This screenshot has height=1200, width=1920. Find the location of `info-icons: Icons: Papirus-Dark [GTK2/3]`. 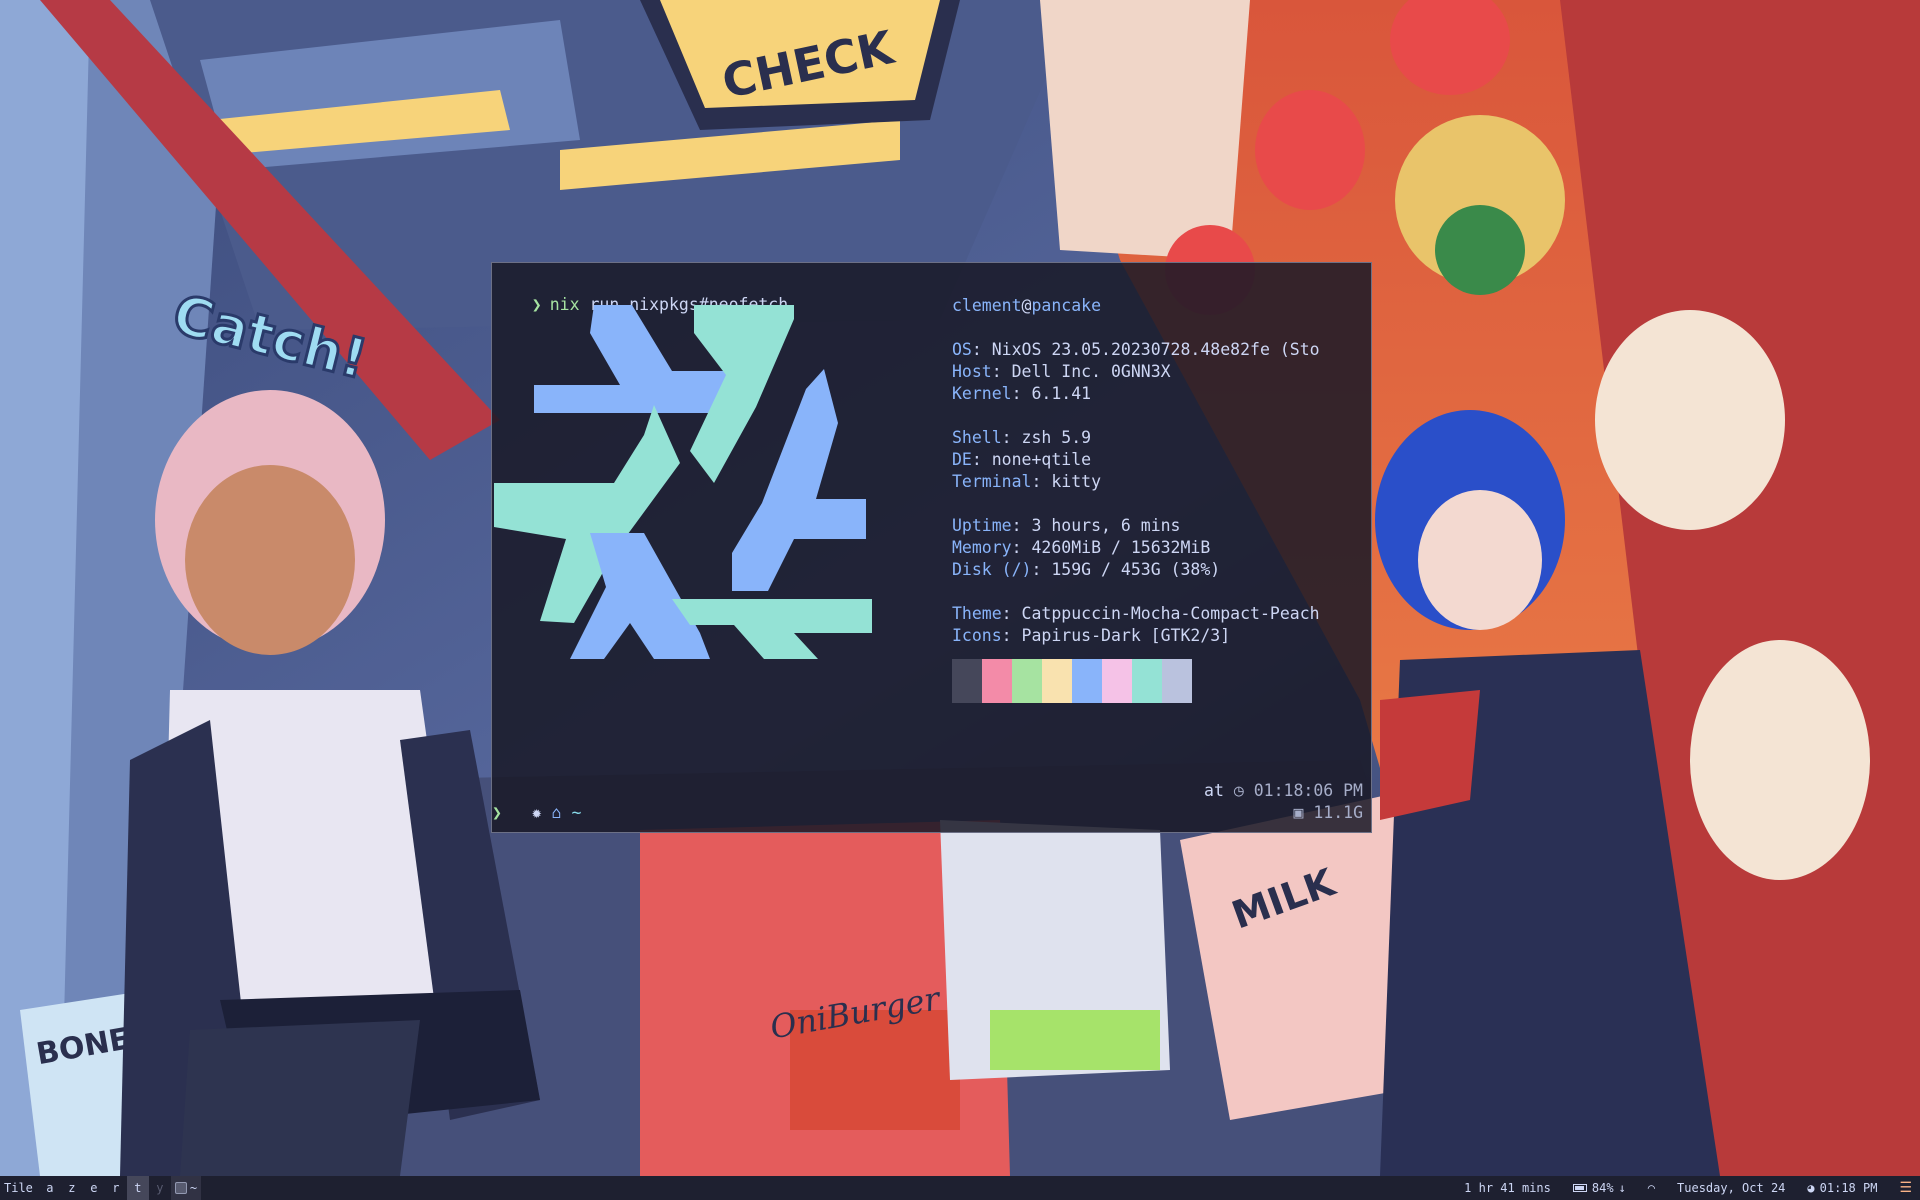

info-icons: Icons: Papirus-Dark [GTK2/3] is located at coordinates (1091, 635).